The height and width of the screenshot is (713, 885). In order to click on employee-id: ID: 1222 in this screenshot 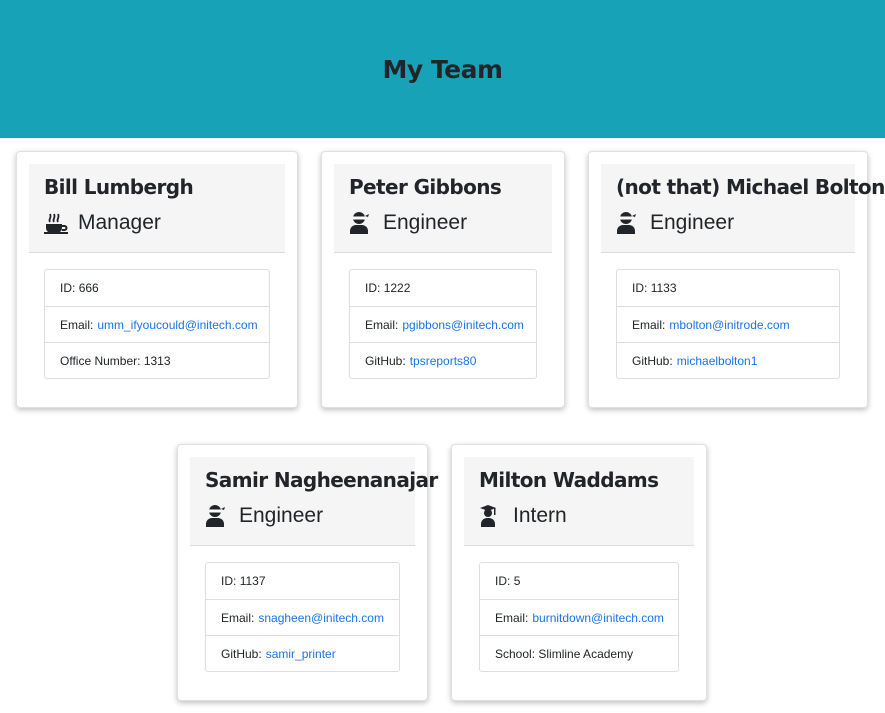, I will do `click(388, 288)`.